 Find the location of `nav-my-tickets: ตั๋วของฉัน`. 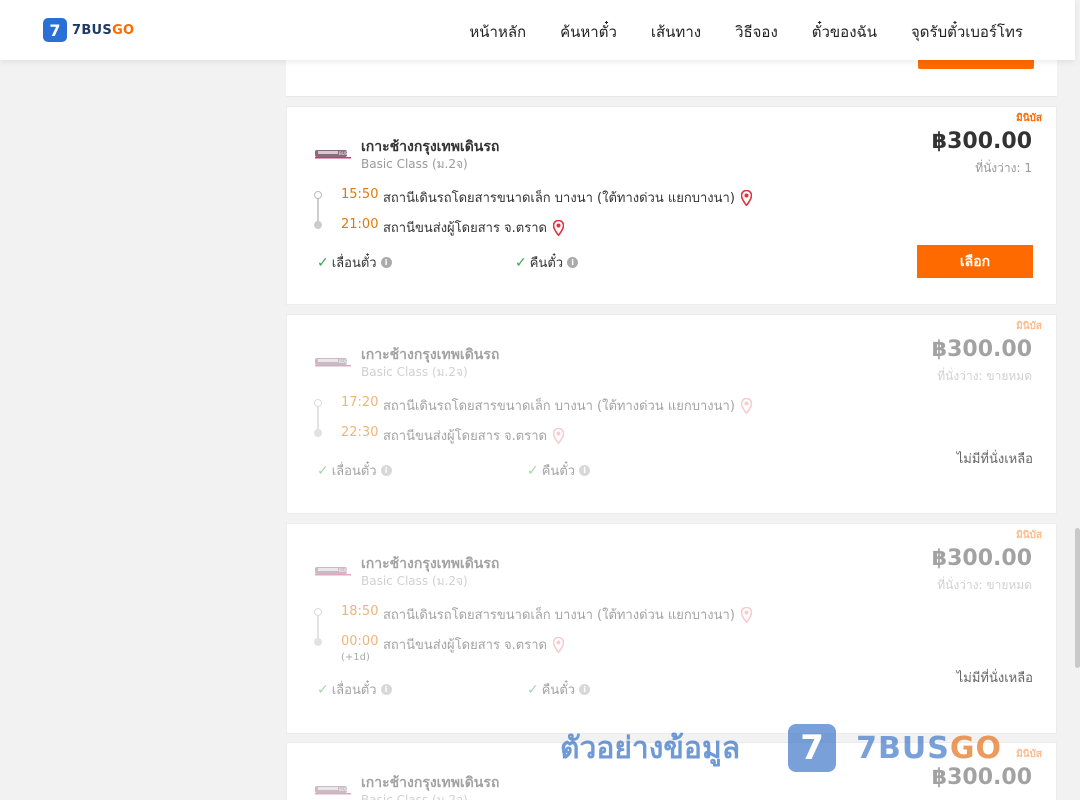

nav-my-tickets: ตั๋วของฉัน is located at coordinates (844, 32).